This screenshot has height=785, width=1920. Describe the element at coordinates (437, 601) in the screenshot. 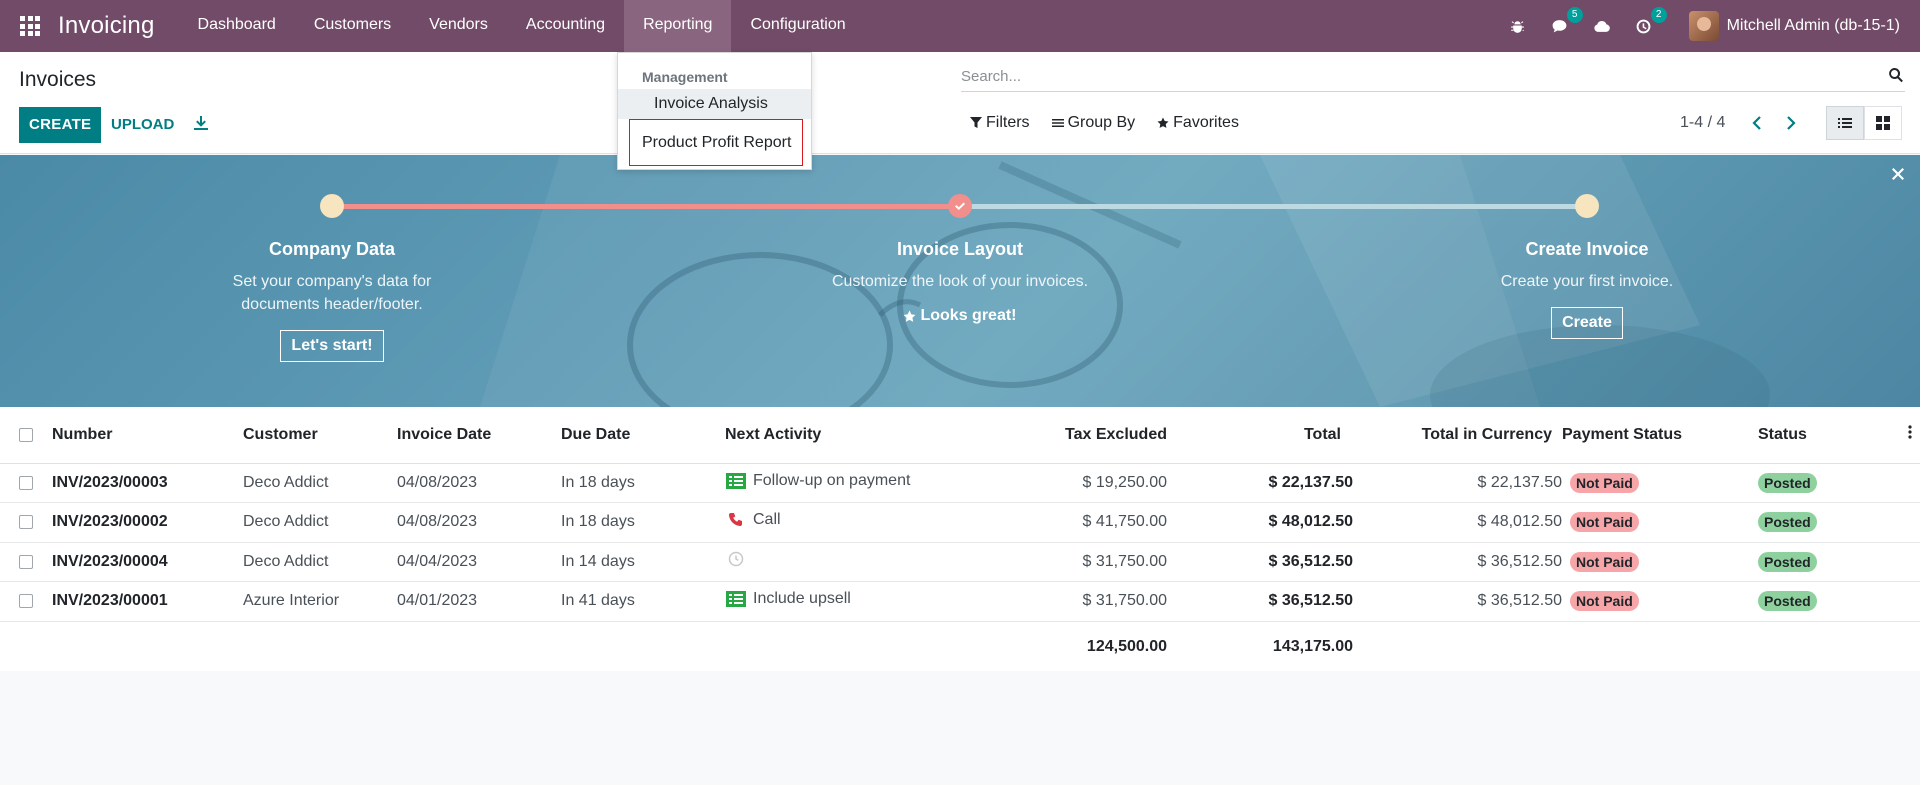

I see `cell-invoice-date: 04/01/2023` at that location.